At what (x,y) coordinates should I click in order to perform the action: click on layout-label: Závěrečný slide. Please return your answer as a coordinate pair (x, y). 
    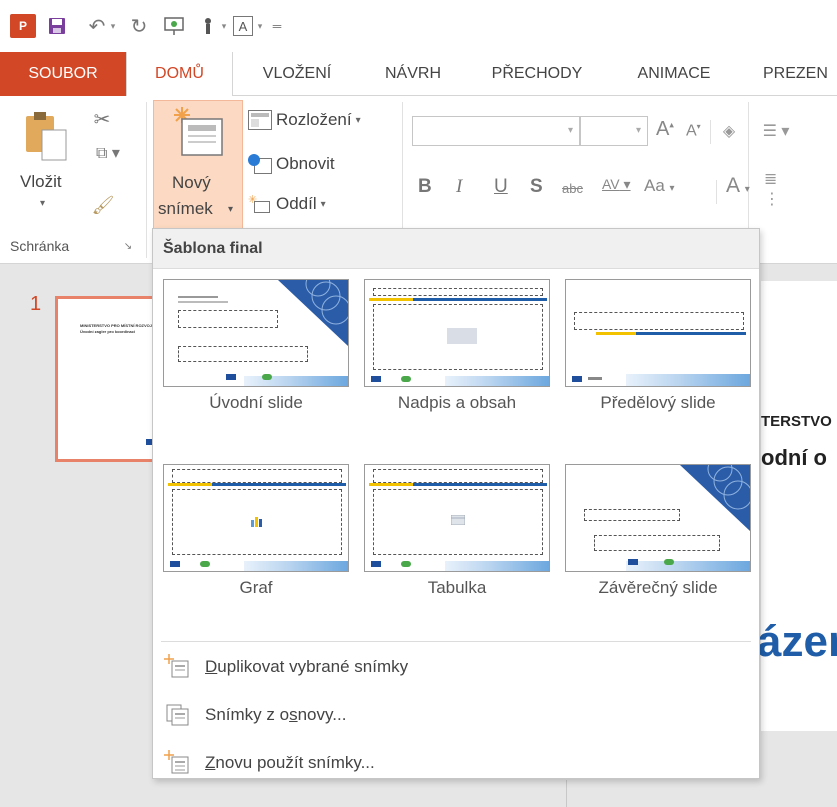
    Looking at the image, I should click on (658, 587).